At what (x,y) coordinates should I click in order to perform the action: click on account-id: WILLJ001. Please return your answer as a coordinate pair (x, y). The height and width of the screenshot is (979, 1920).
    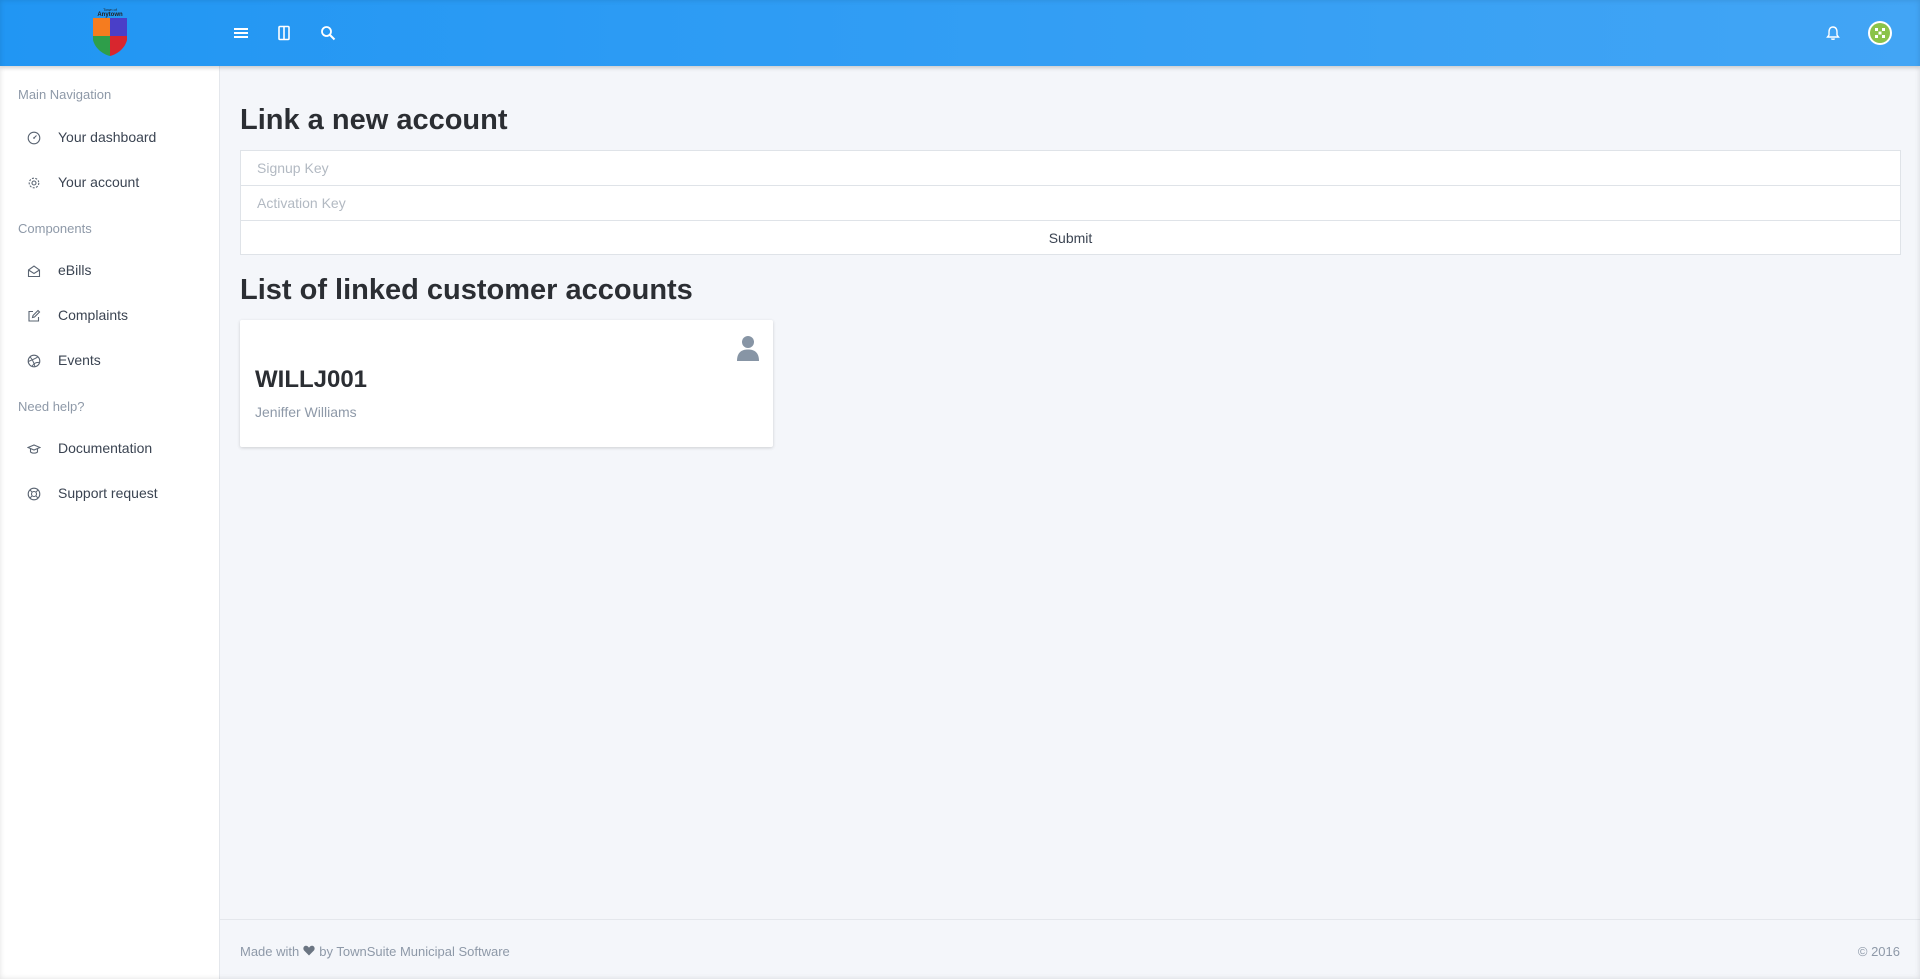
    Looking at the image, I should click on (311, 379).